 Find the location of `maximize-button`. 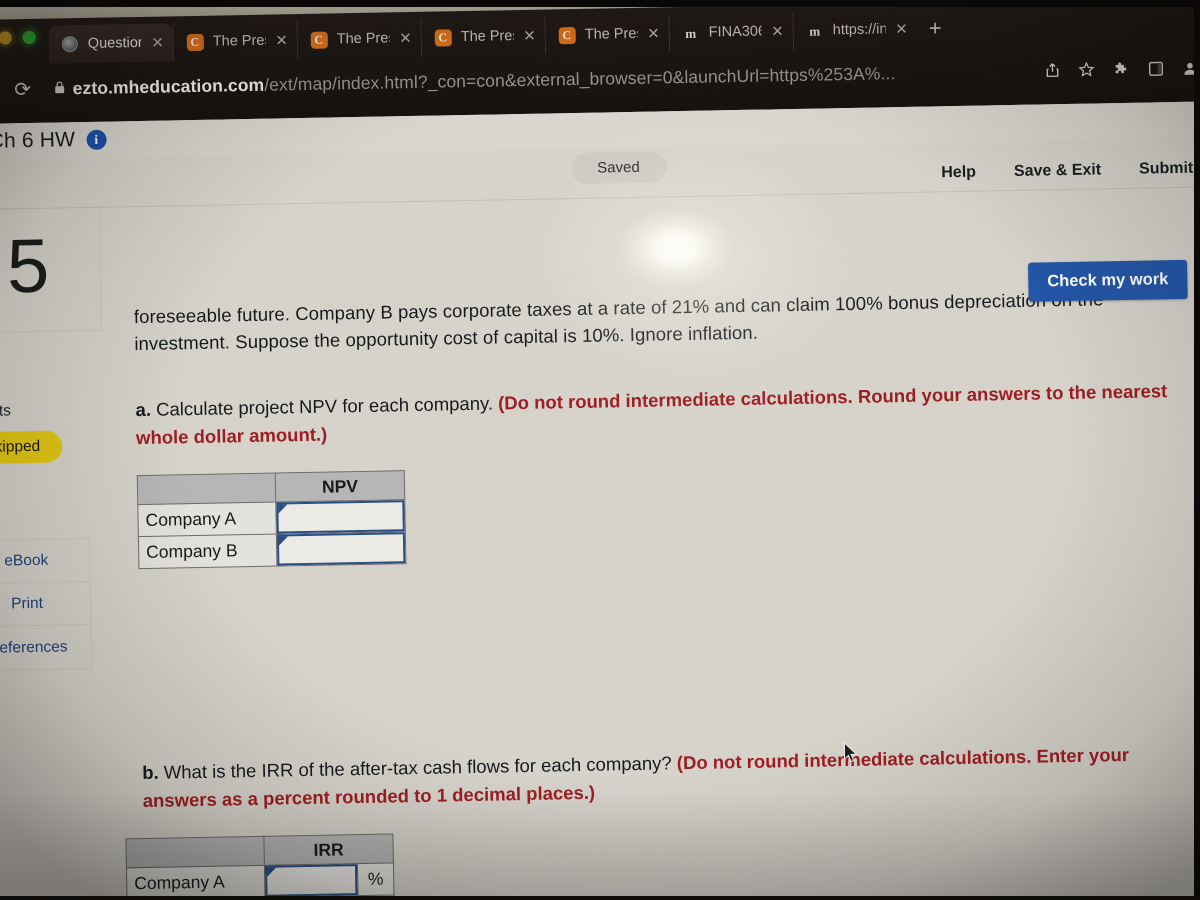

maximize-button is located at coordinates (29, 37).